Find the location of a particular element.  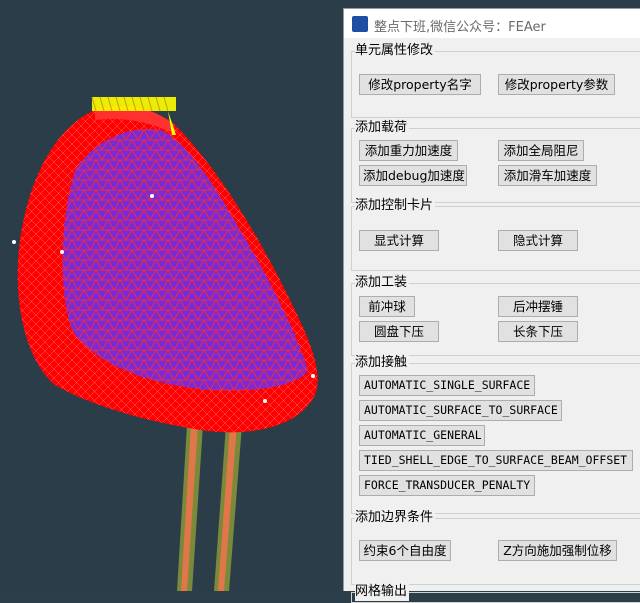

support-rod-right is located at coordinates (228, 508).